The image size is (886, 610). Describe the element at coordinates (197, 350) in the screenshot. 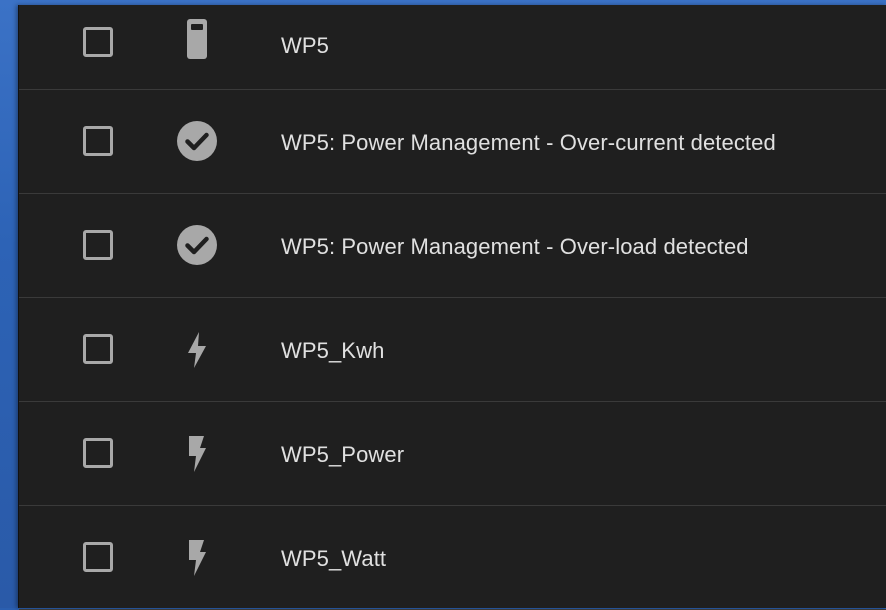

I see `lightning-icon` at that location.